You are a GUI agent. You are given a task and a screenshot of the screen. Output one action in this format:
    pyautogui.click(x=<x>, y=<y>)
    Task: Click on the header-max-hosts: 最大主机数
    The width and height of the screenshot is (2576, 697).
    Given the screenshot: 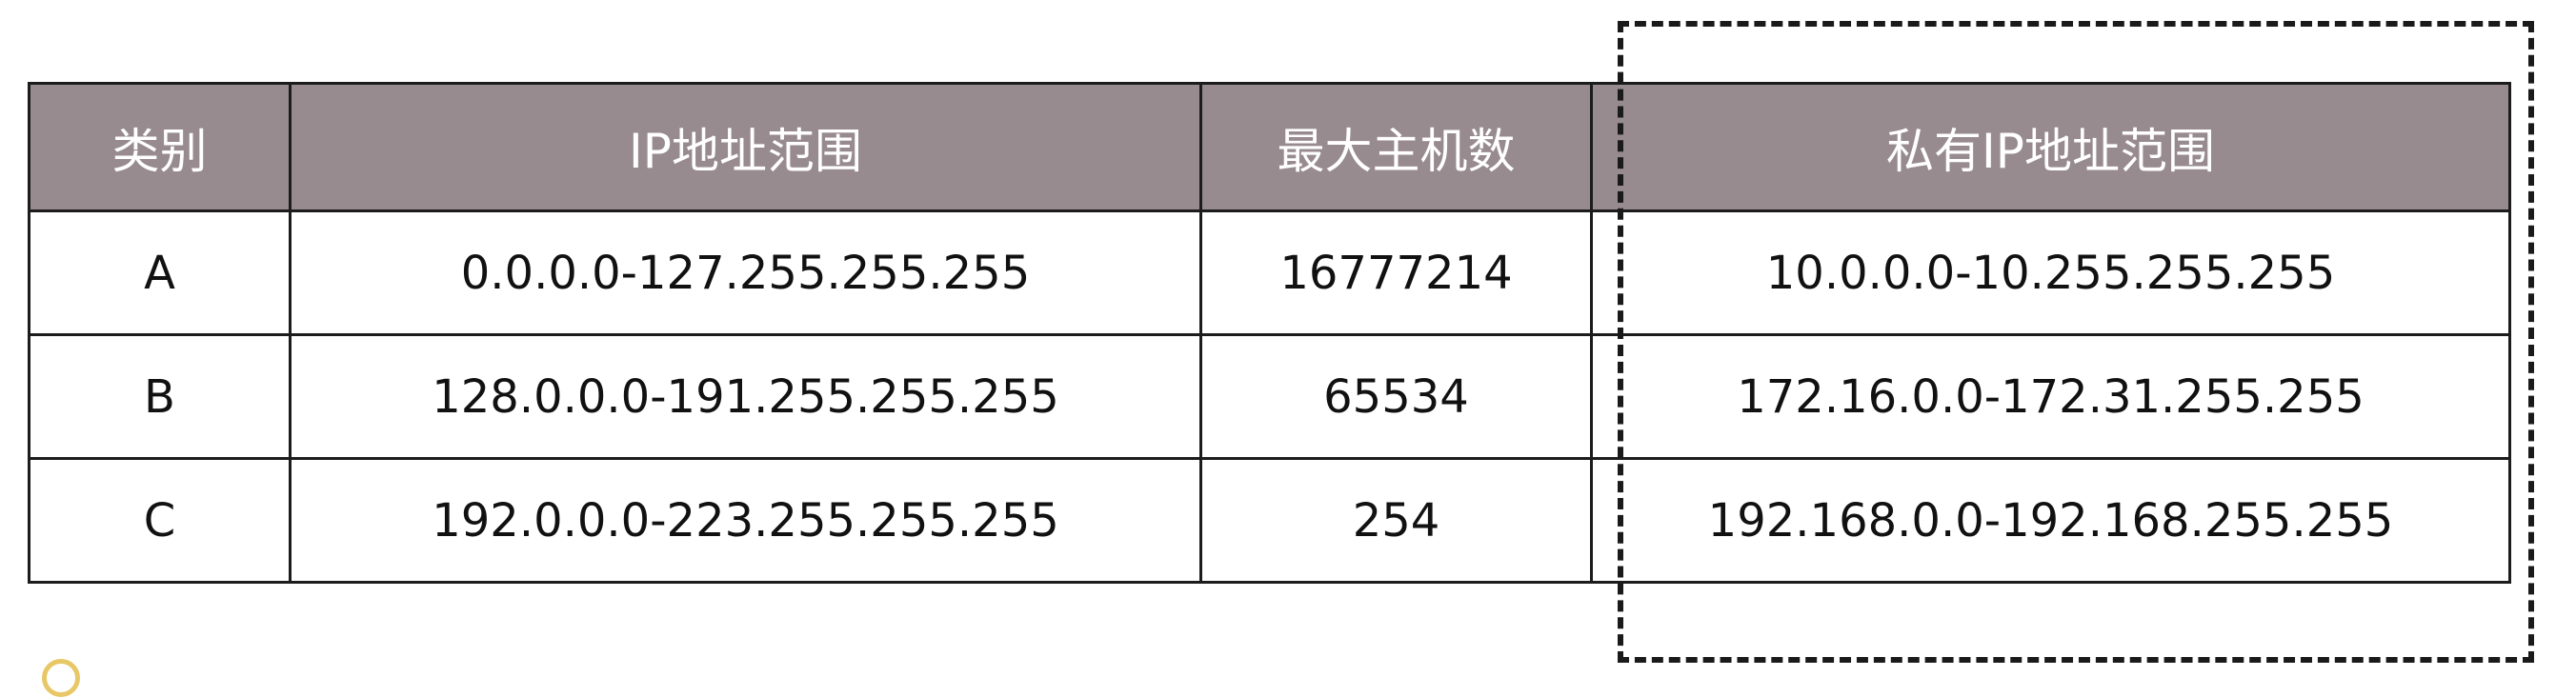 What is the action you would take?
    pyautogui.click(x=1396, y=147)
    